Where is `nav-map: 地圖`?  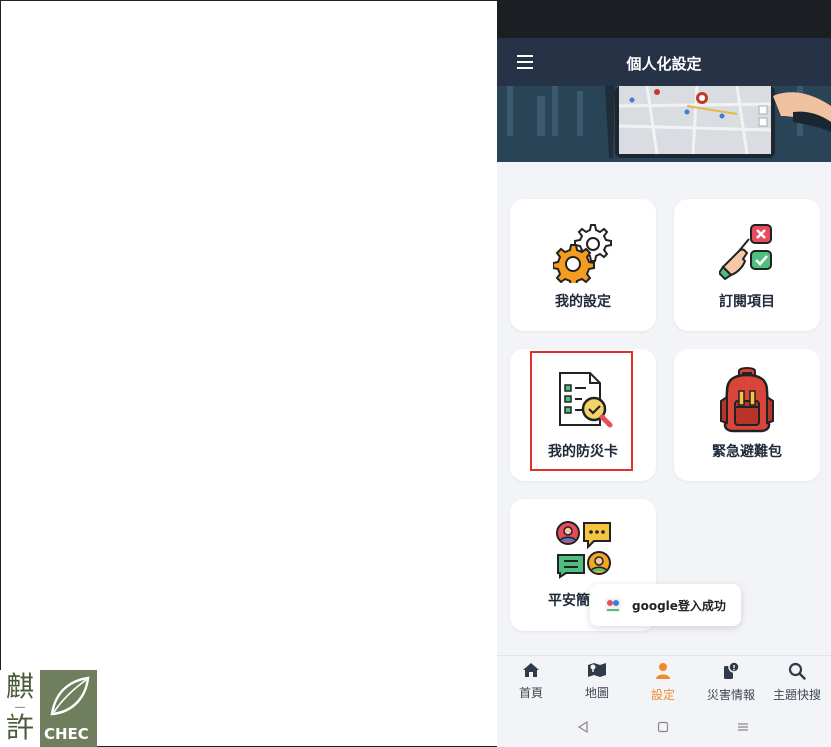
nav-map: 地圖 is located at coordinates (597, 681).